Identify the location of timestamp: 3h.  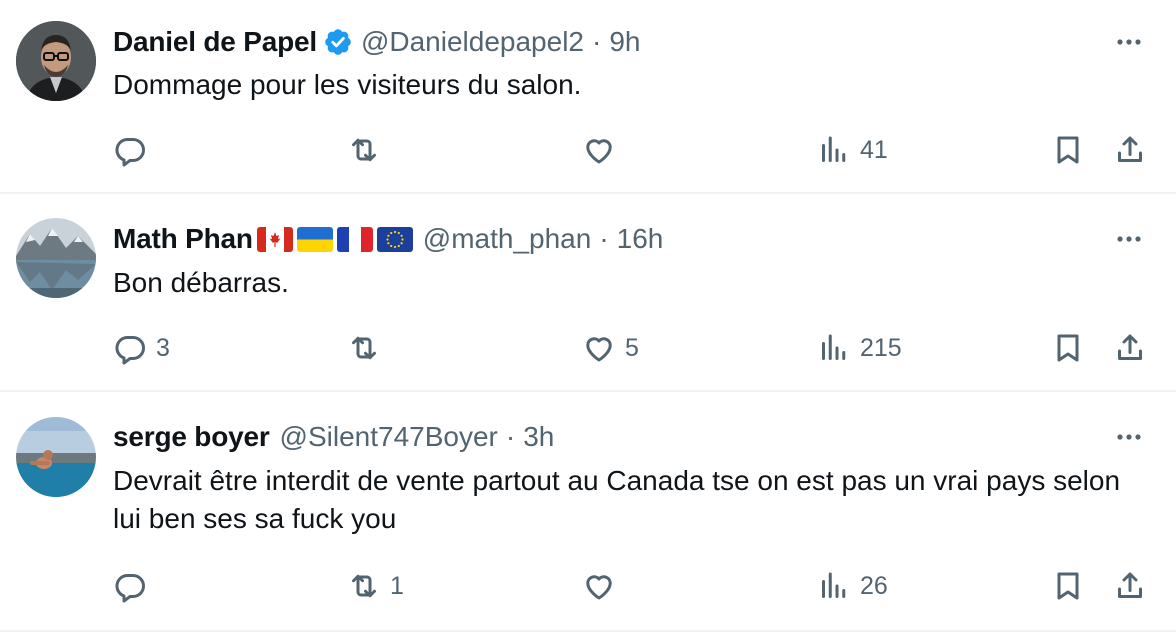
(538, 437).